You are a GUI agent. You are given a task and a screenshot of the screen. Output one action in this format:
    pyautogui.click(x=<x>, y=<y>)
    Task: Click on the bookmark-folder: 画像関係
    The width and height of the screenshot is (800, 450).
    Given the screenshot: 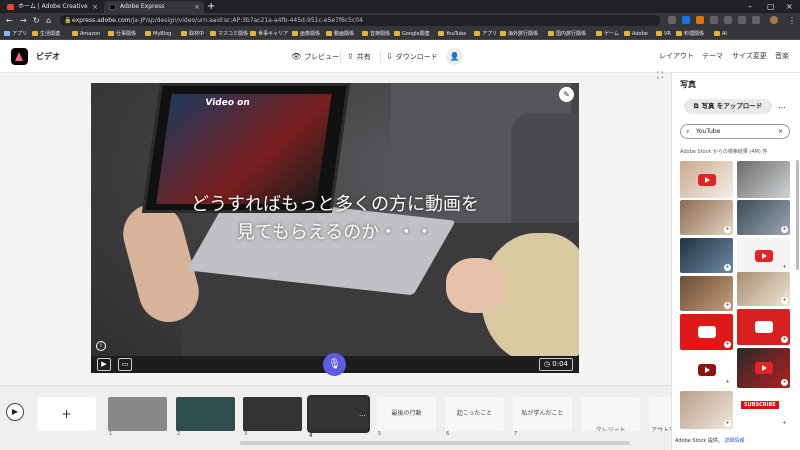 What is the action you would take?
    pyautogui.click(x=306, y=34)
    